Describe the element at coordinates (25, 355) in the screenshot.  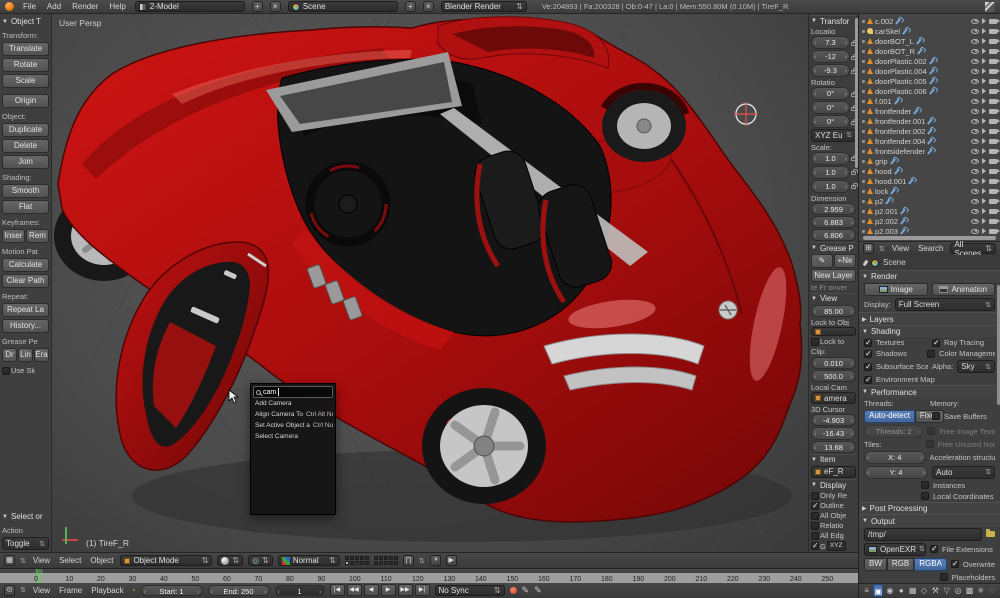
I see `grease-line-button: Lin` at that location.